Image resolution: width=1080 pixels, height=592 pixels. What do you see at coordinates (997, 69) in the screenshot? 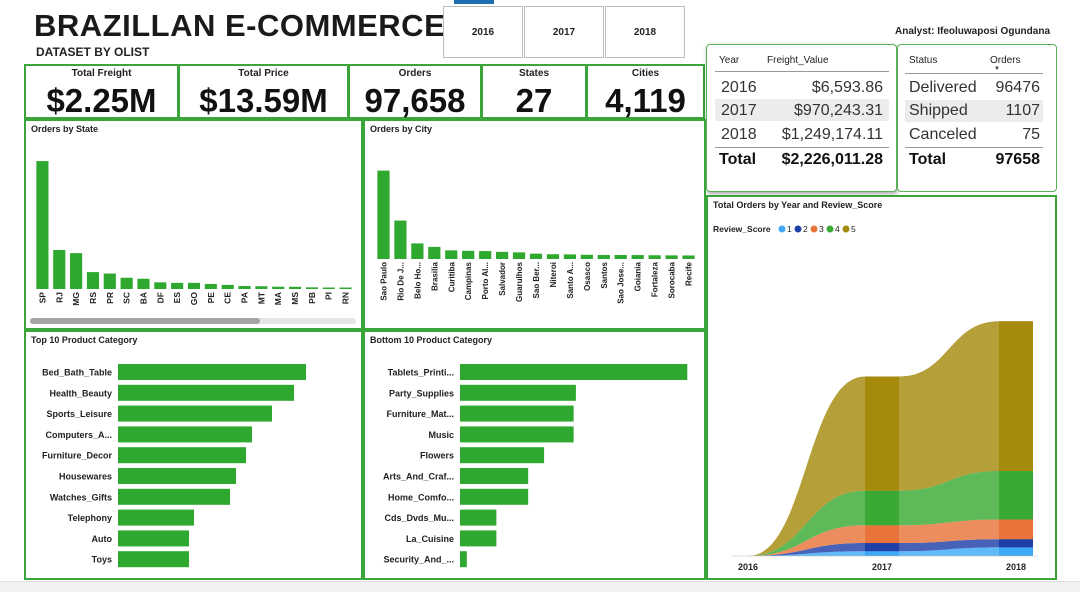
I see `sort-descending-icon: ▼` at bounding box center [997, 69].